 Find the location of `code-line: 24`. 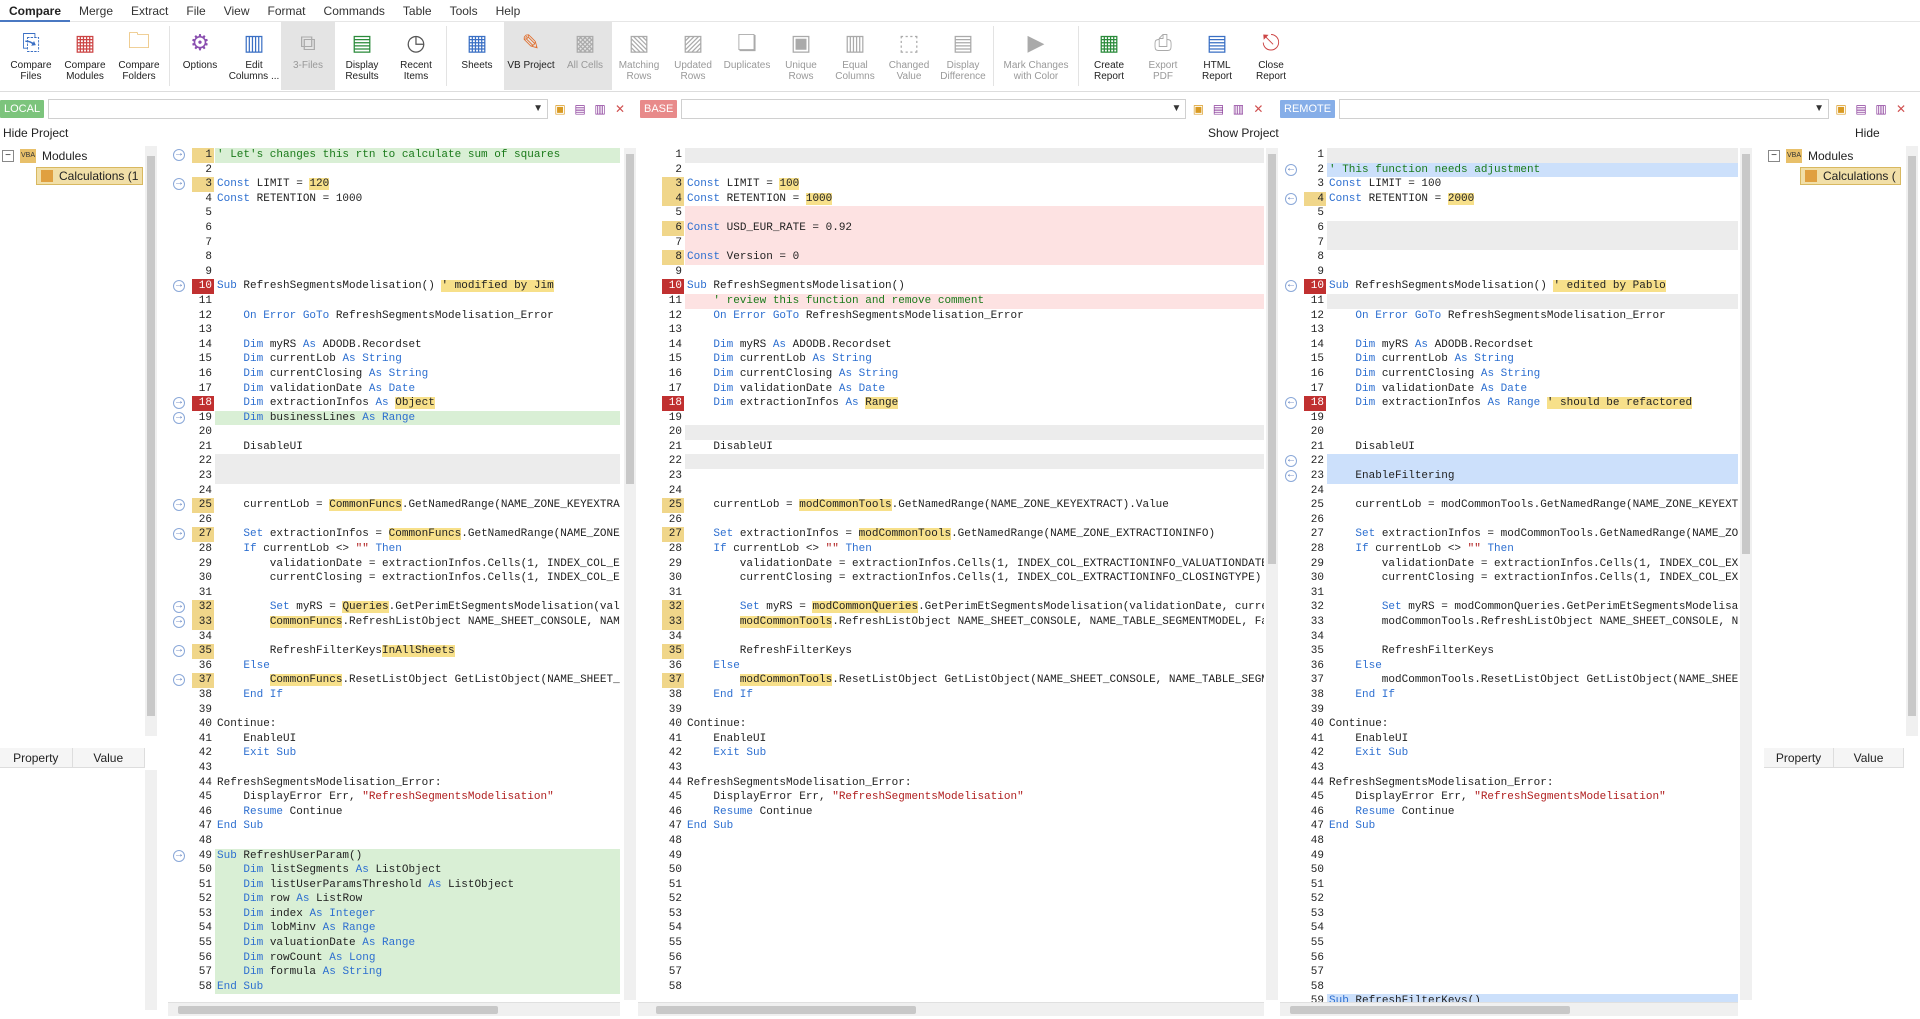

code-line: 24 is located at coordinates (951, 491).